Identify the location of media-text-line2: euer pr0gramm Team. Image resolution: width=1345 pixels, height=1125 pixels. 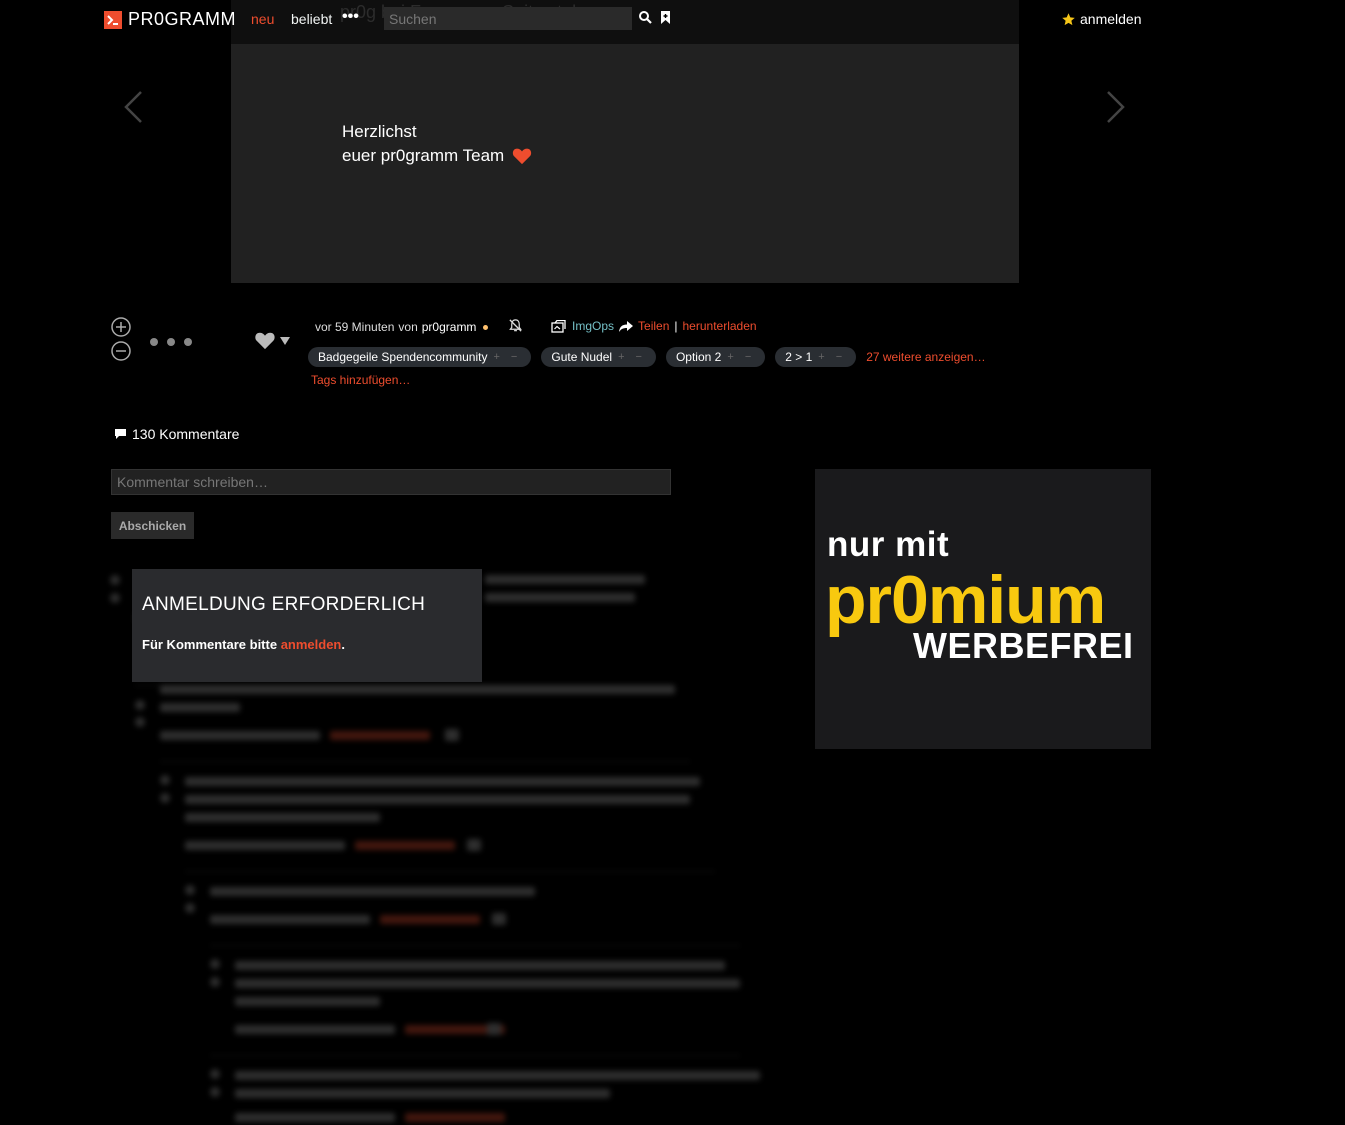
(437, 156).